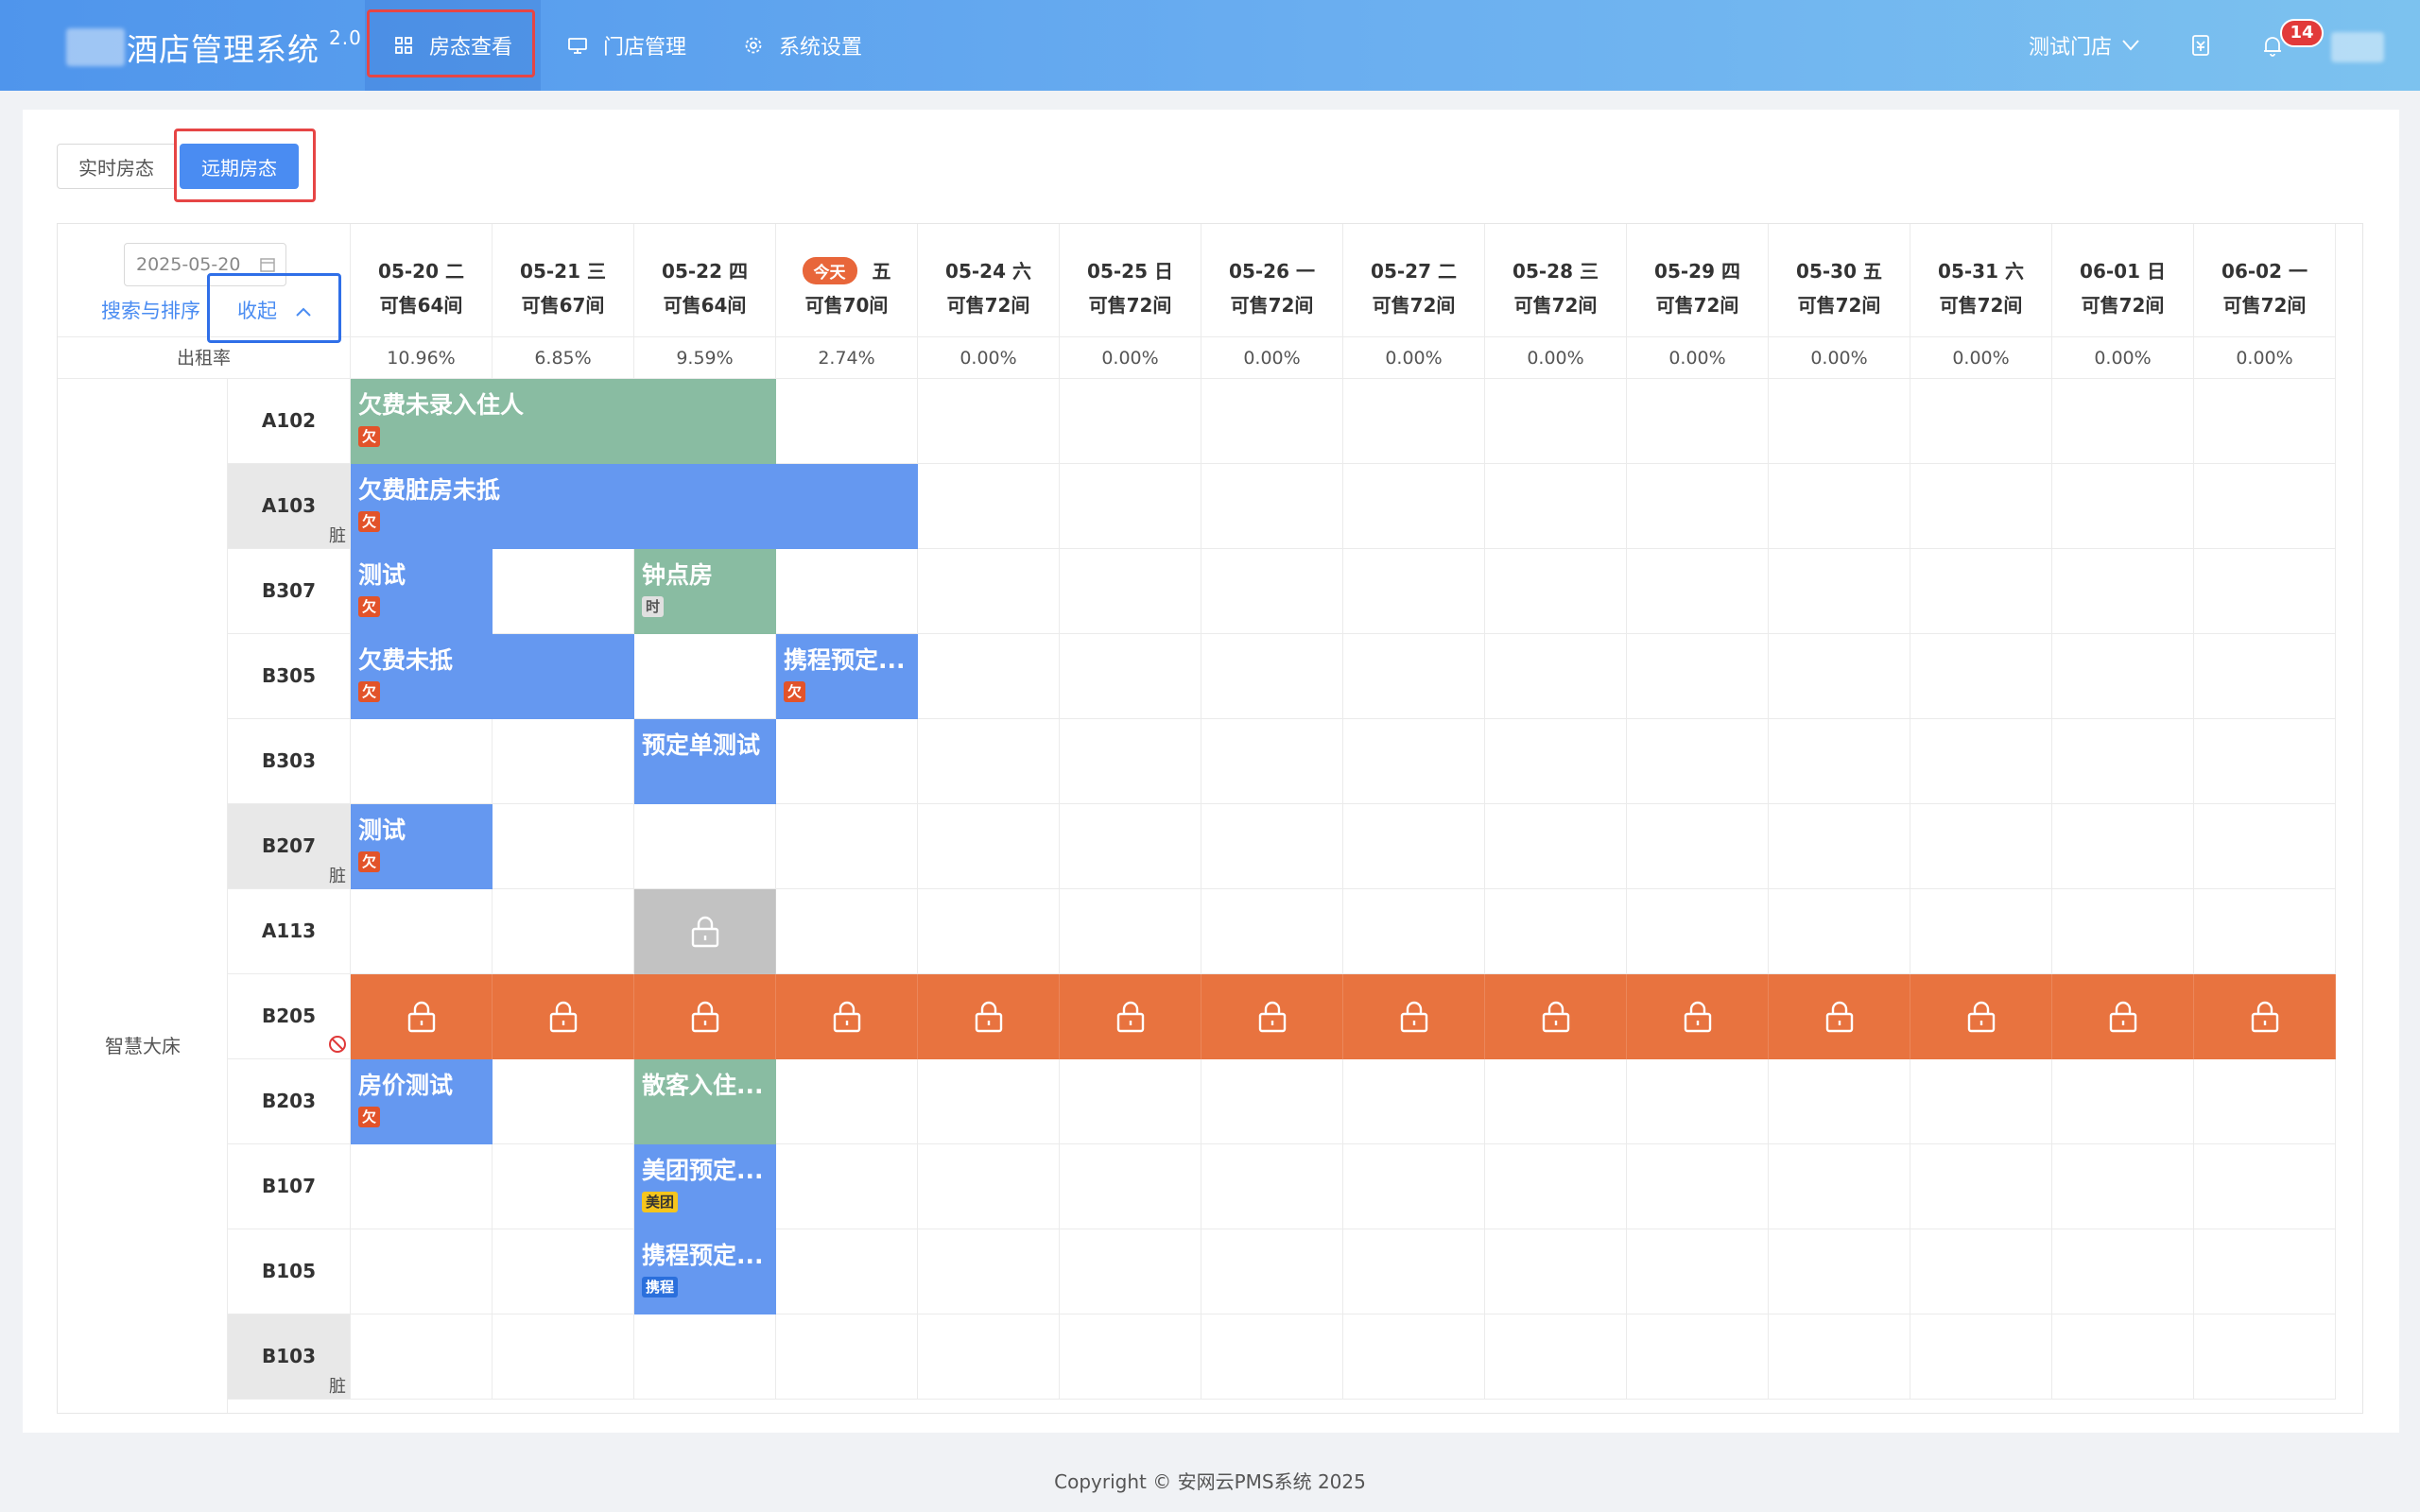 The image size is (2420, 1512). I want to click on cashier-icon, so click(2200, 45).